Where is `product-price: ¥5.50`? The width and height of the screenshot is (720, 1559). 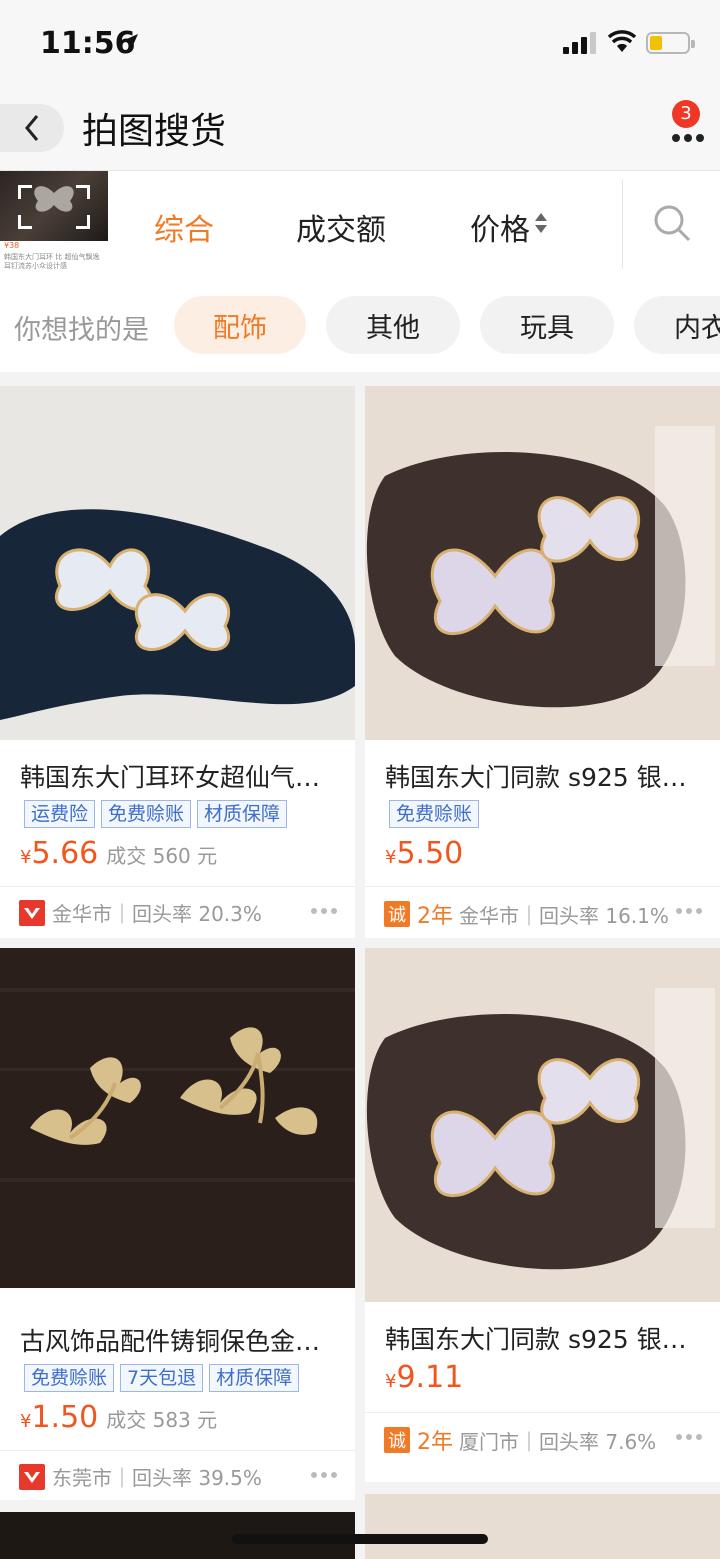
product-price: ¥5.50 is located at coordinates (424, 853).